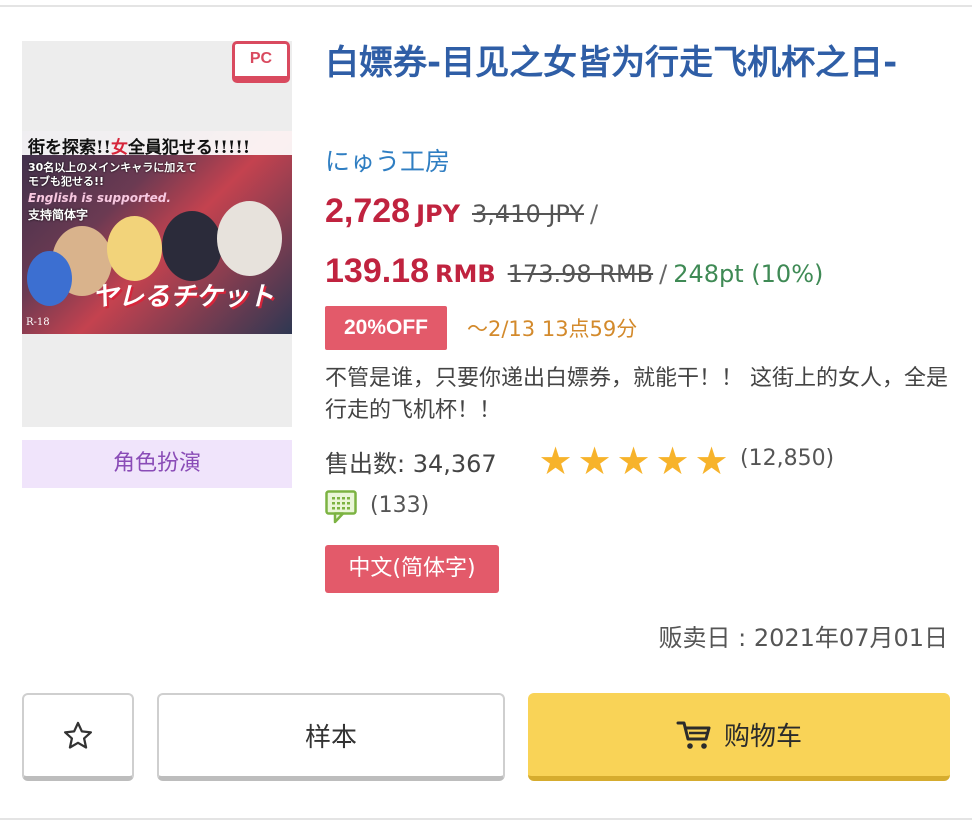 The height and width of the screenshot is (828, 972). Describe the element at coordinates (386, 328) in the screenshot. I see `discount-badge: 20%OFF` at that location.